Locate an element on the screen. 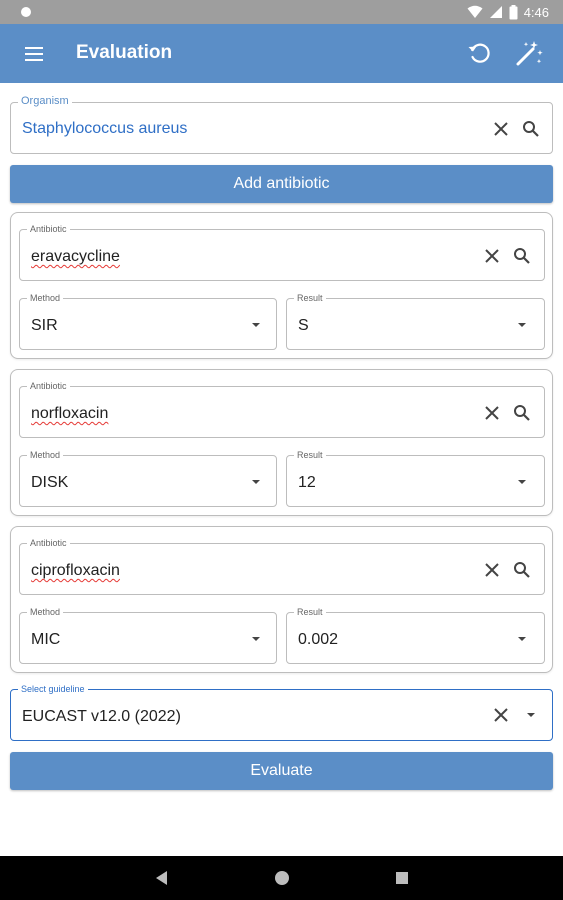 The image size is (563, 900). battery-icon is located at coordinates (513, 11).